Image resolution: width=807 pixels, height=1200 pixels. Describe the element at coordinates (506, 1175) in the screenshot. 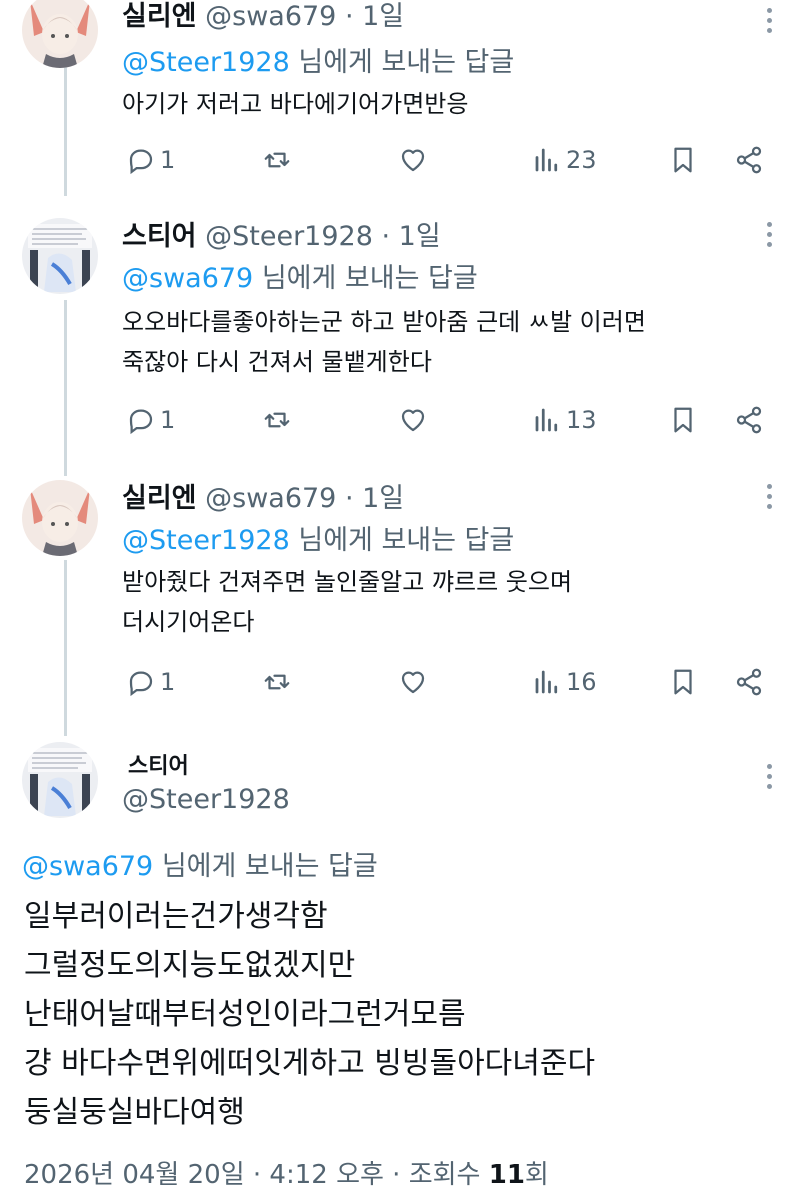

I see `view-count: 11` at that location.